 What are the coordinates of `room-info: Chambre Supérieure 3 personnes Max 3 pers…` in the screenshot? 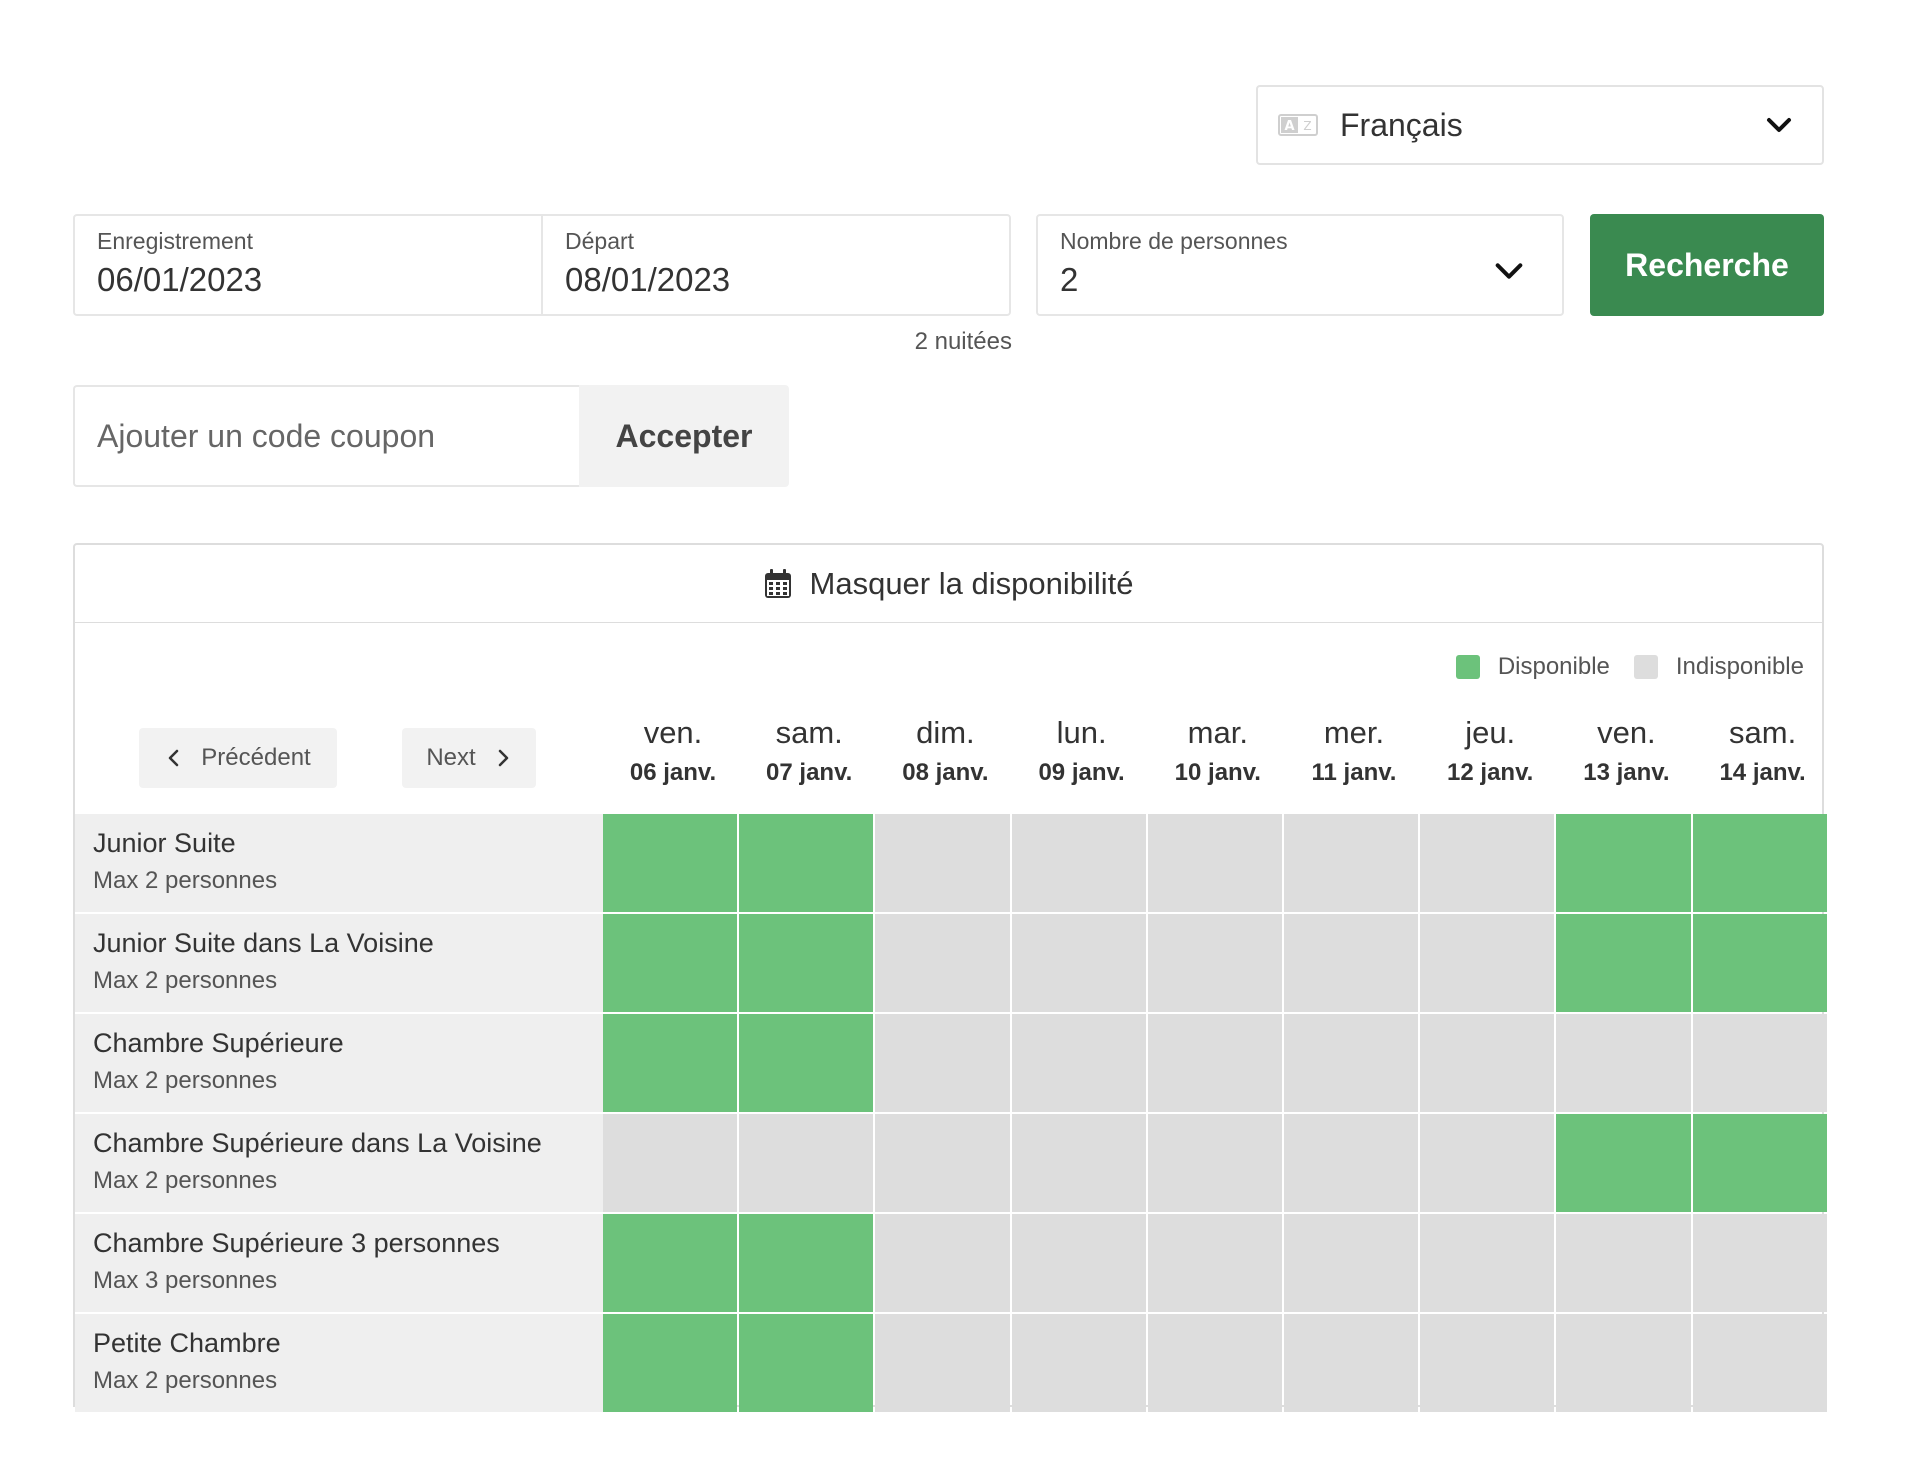 It's located at (339, 1263).